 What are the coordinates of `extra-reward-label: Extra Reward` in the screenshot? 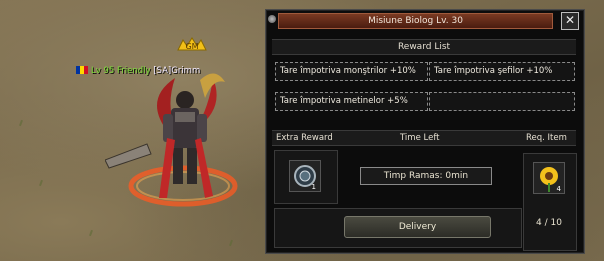 It's located at (304, 138).